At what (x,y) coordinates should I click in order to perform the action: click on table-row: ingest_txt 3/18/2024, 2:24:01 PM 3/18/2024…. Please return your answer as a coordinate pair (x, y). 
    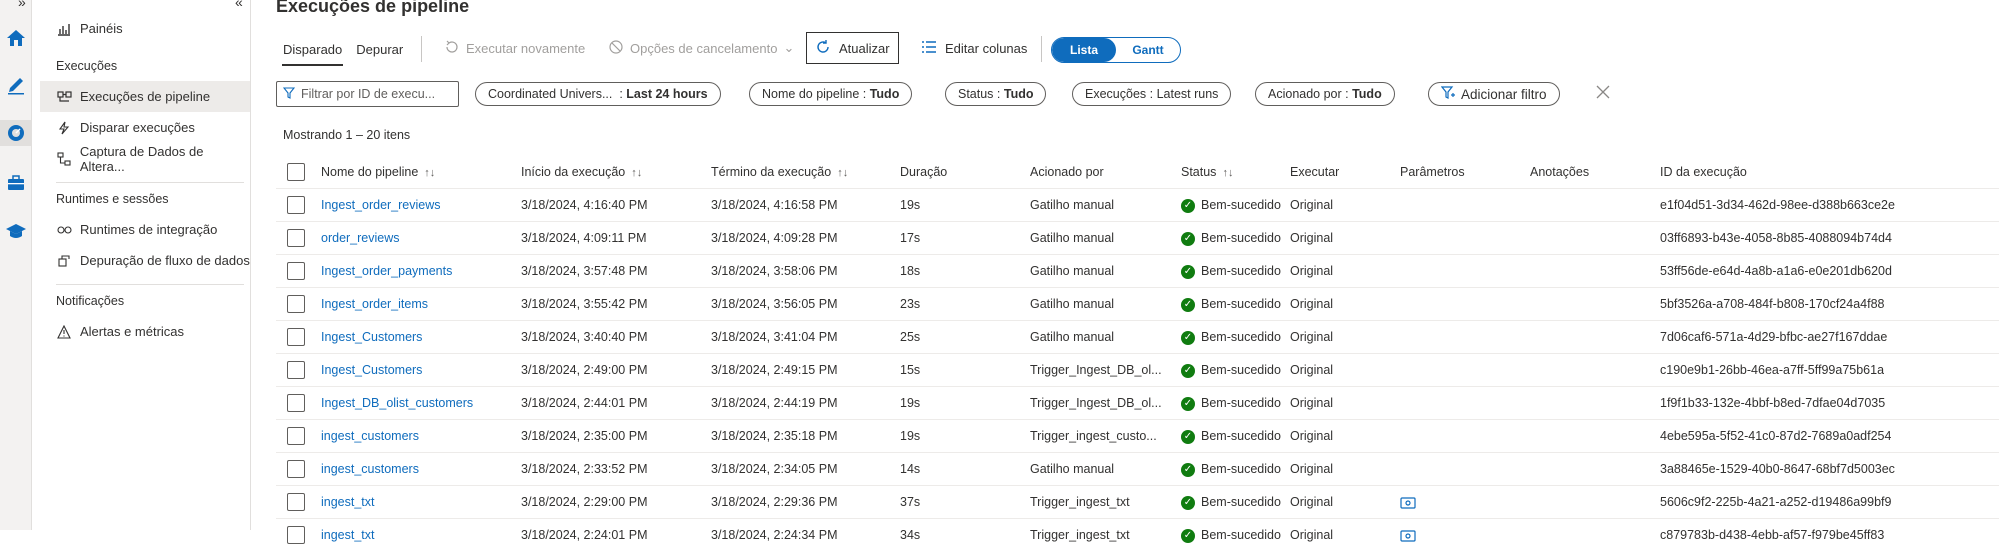
    Looking at the image, I should click on (1137, 534).